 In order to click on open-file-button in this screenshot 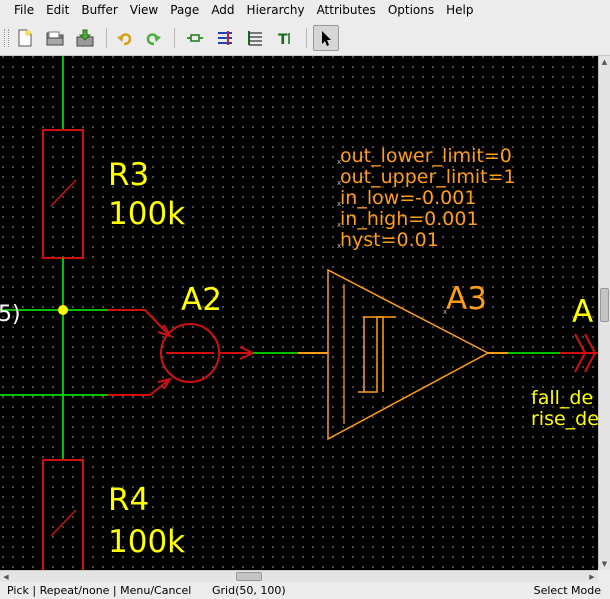, I will do `click(55, 38)`.